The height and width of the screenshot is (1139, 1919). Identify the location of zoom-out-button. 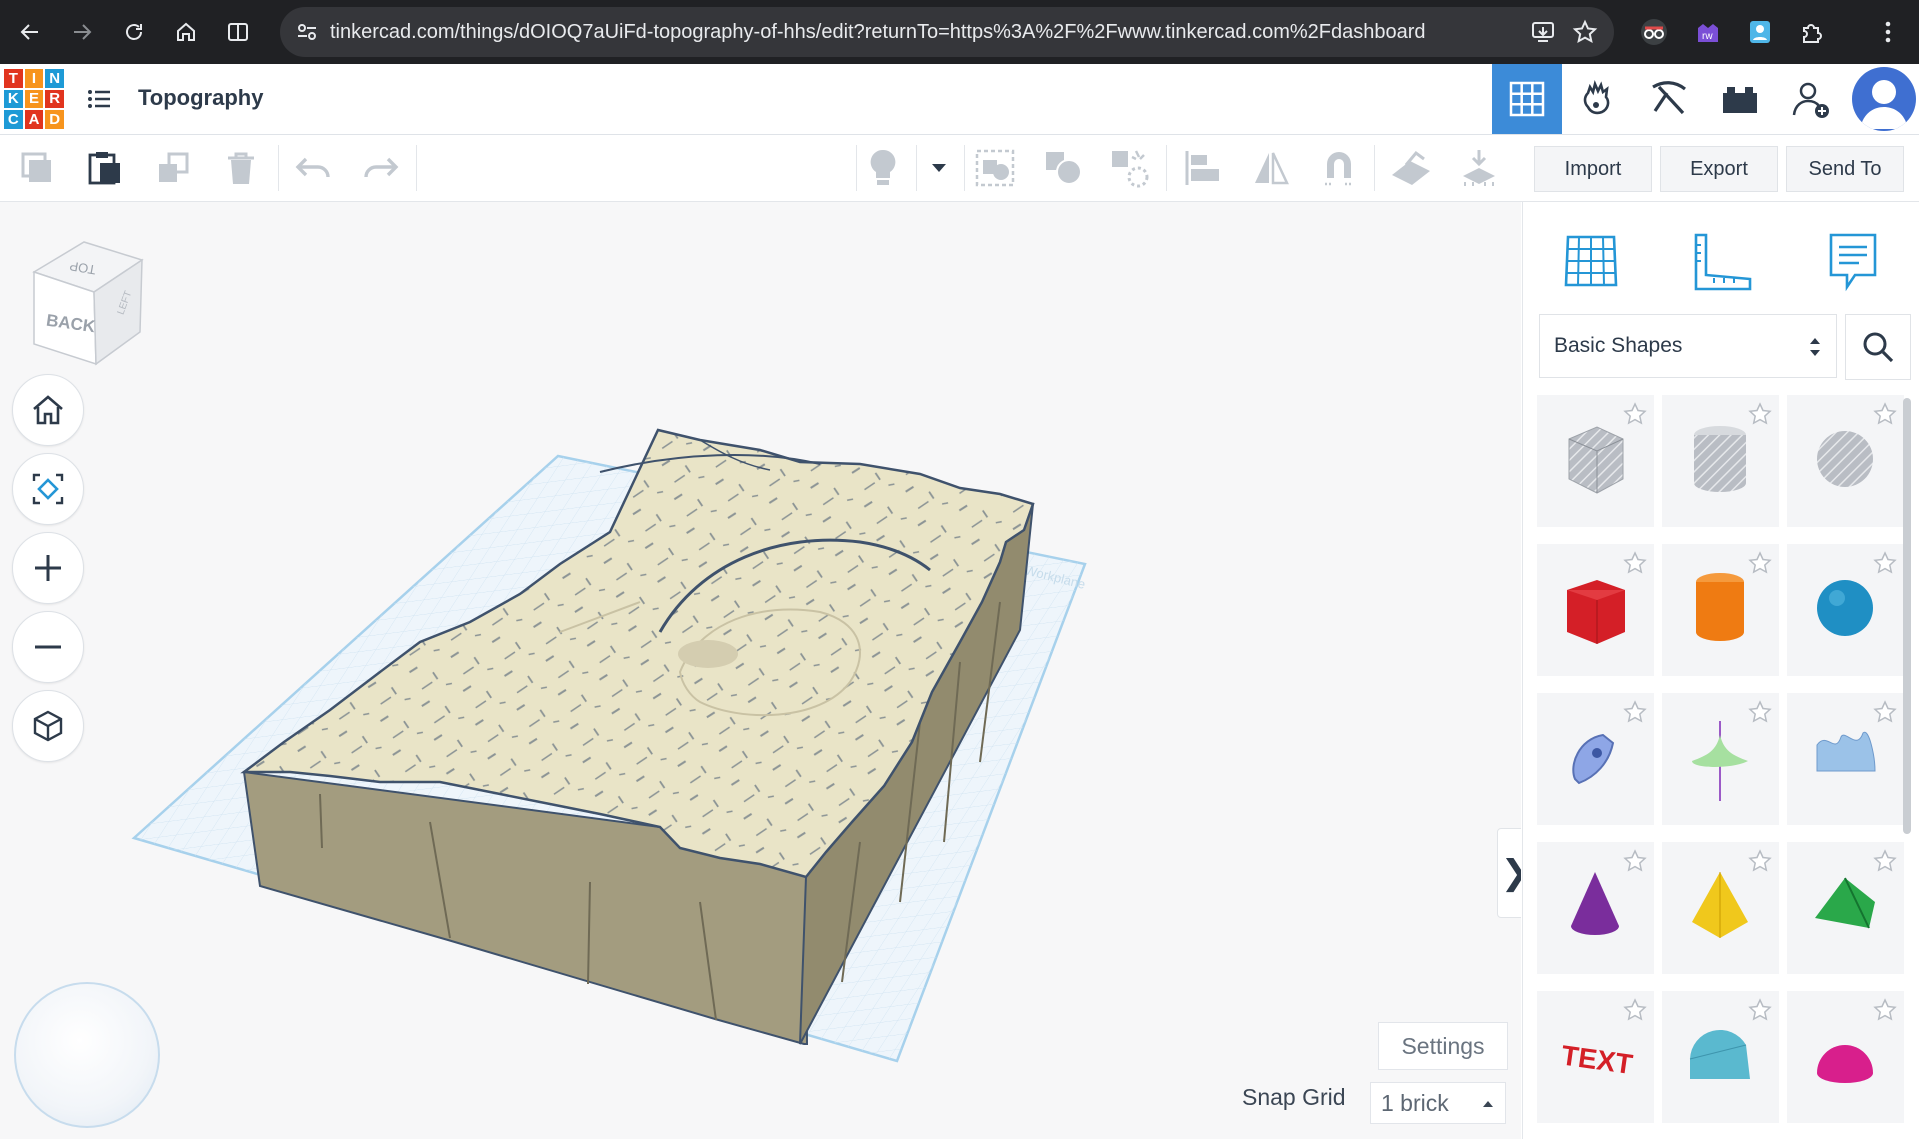
(48, 647).